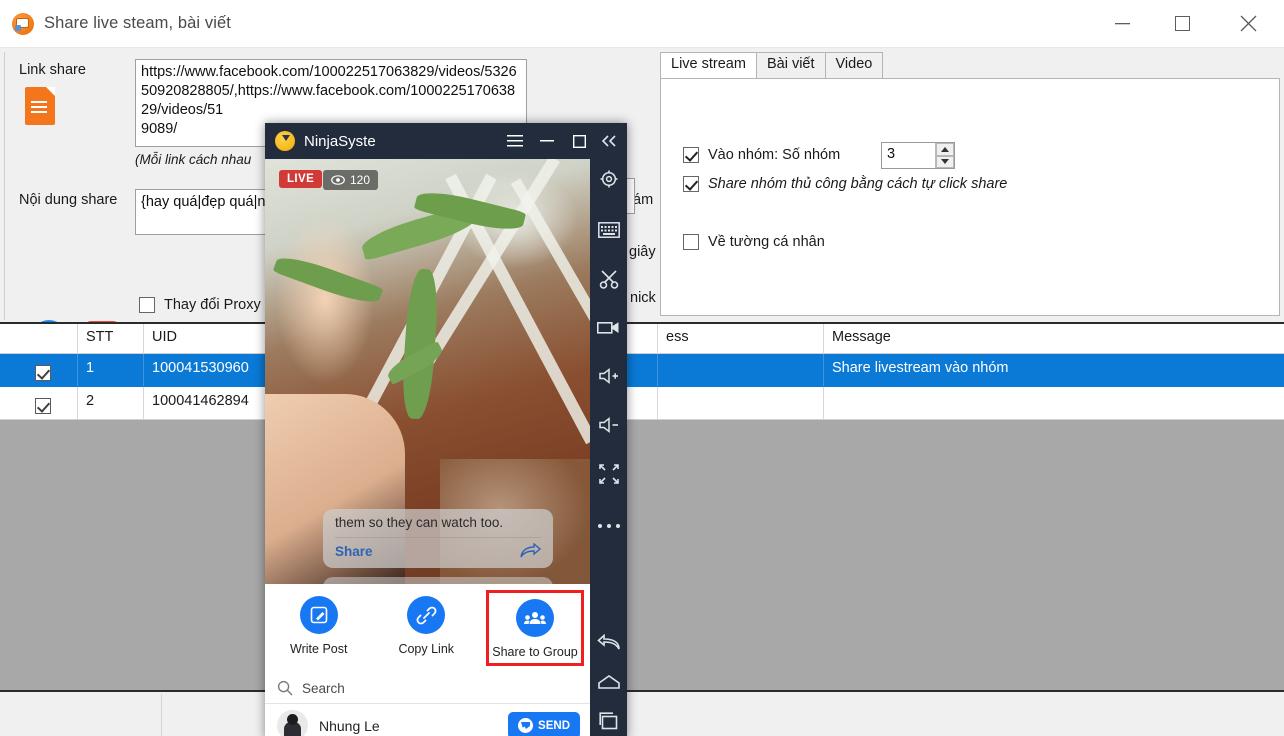 The height and width of the screenshot is (736, 1284). I want to click on share-actions-row: Write Post Copy Link Share to Group, so click(427, 625).